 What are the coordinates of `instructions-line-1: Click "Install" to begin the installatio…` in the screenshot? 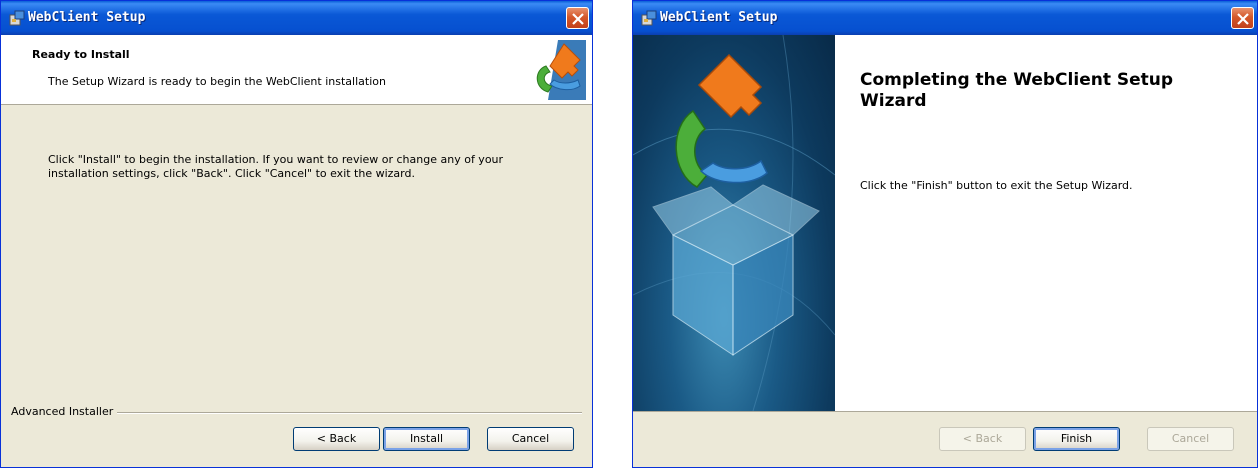 It's located at (276, 159).